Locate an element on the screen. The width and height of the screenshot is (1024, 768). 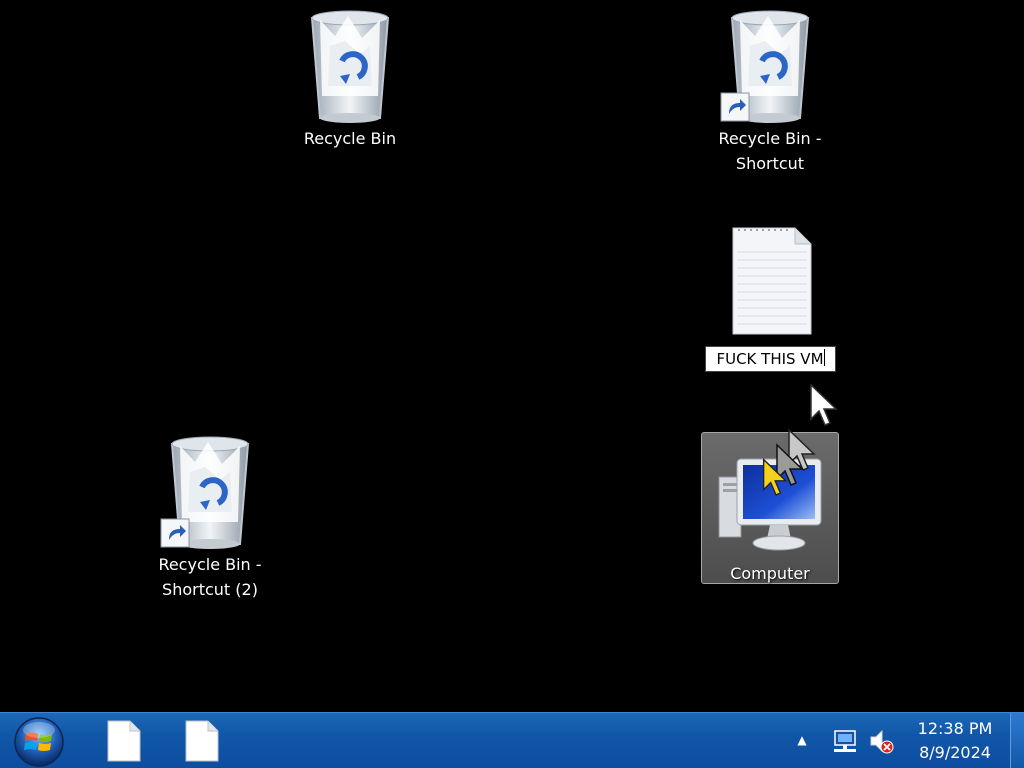
rename-input-text: FUCK THIS VM is located at coordinates (770, 359).